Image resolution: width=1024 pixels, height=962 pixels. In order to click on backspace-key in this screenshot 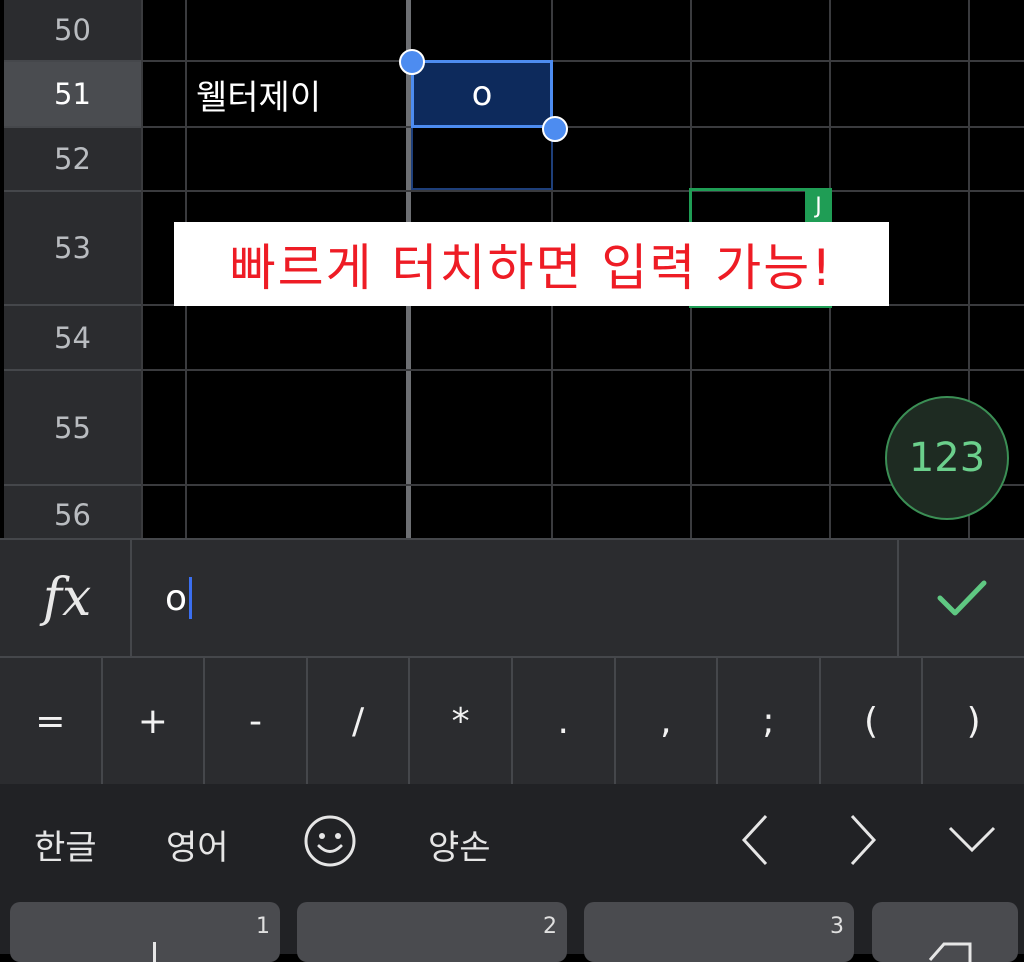, I will do `click(945, 932)`.